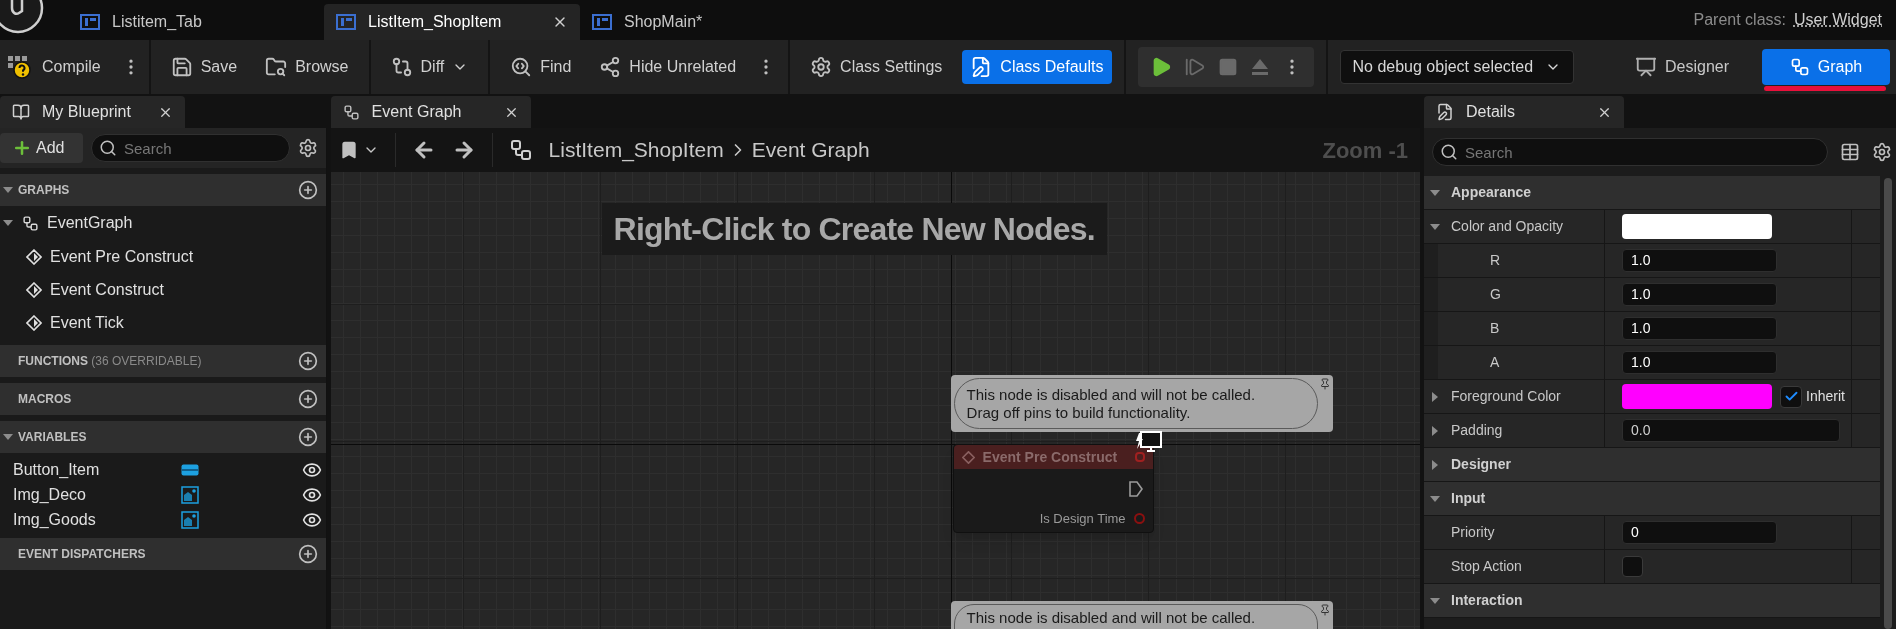  What do you see at coordinates (1507, 226) in the screenshot?
I see `property-label: Color and Opacity` at bounding box center [1507, 226].